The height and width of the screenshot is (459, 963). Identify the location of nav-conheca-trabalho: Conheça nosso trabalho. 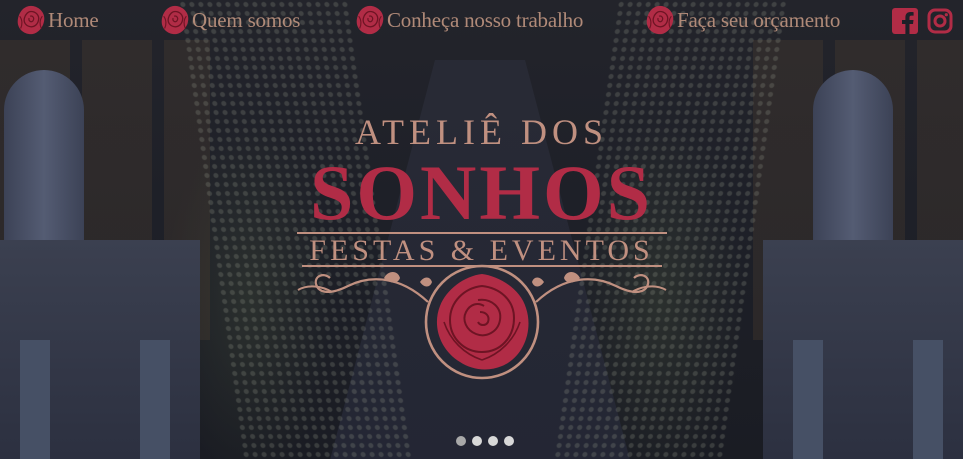
(467, 20).